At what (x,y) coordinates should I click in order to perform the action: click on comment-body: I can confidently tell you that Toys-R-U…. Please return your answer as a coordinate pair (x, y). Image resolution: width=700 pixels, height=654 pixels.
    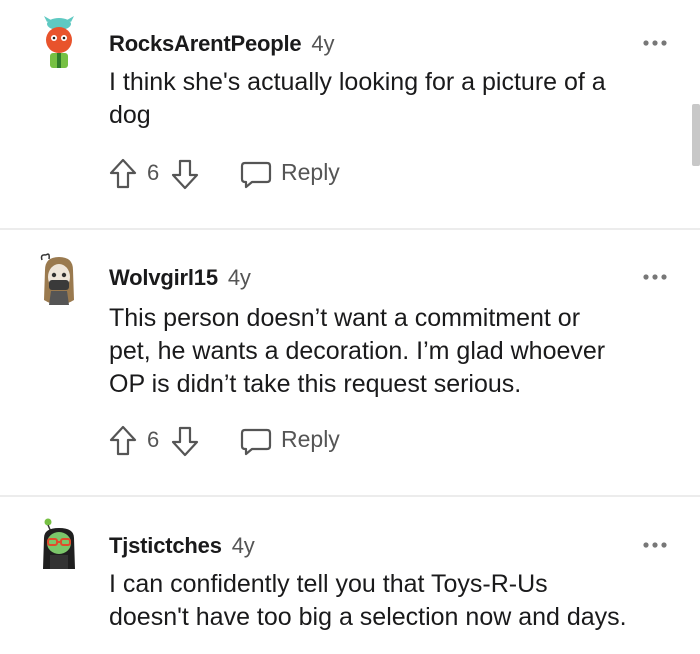
    Looking at the image, I should click on (368, 600).